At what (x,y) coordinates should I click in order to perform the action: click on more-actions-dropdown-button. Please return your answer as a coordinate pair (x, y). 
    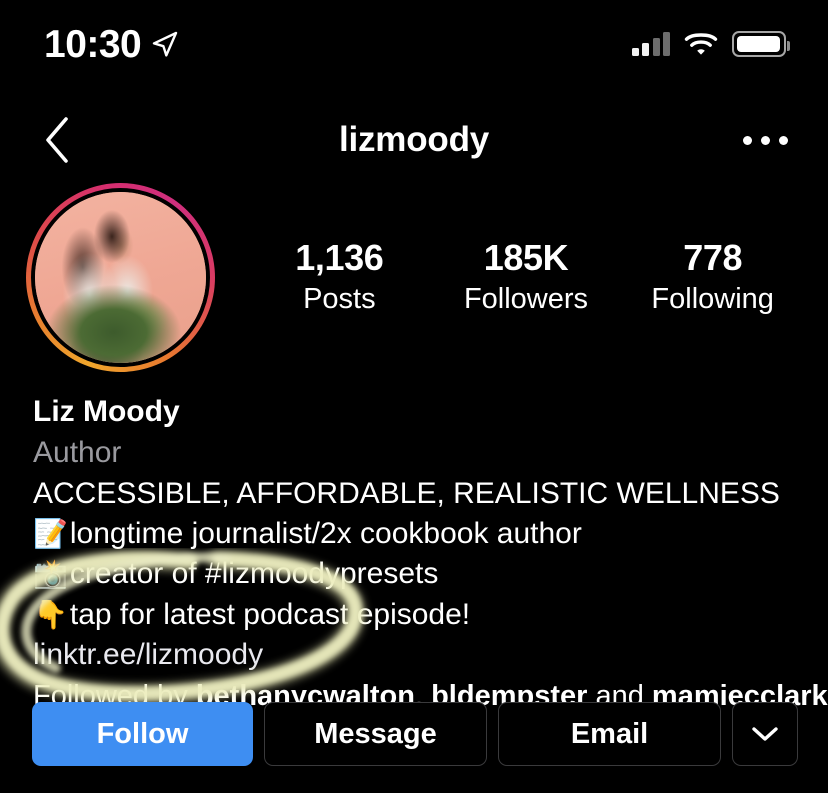
    Looking at the image, I should click on (765, 734).